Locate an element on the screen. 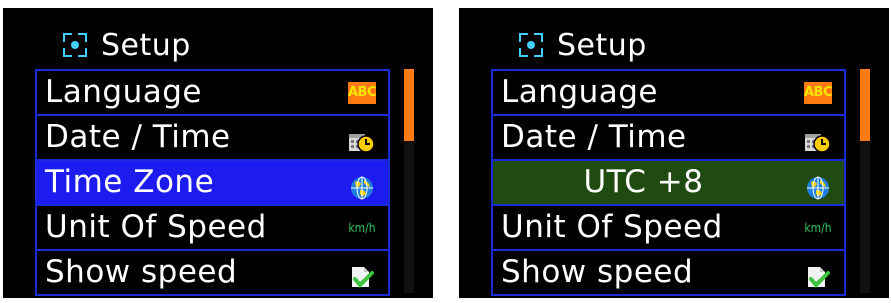  menu-item-label: Time Zone is located at coordinates (130, 182).